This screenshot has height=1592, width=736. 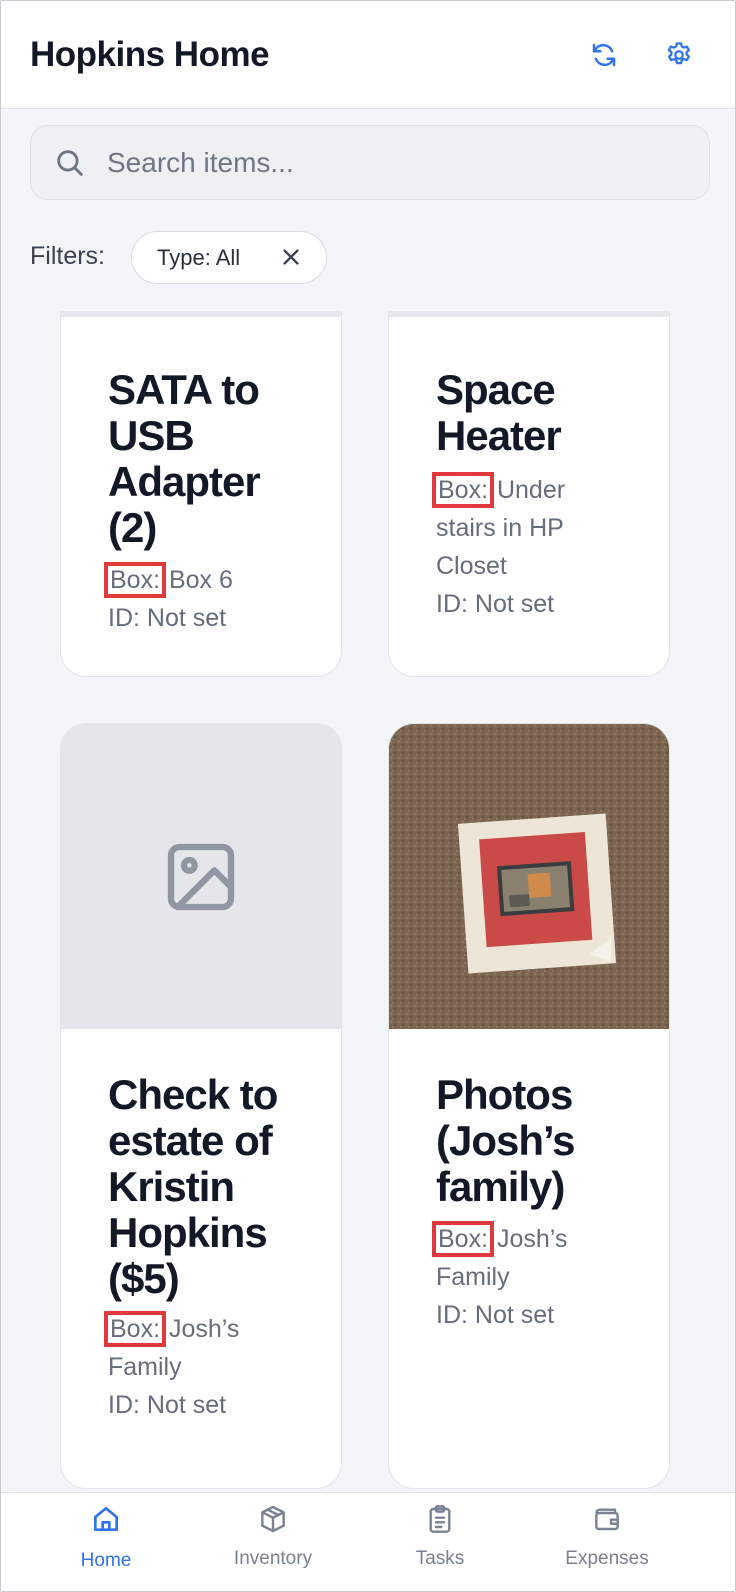 I want to click on image-placeholder, so click(x=201, y=876).